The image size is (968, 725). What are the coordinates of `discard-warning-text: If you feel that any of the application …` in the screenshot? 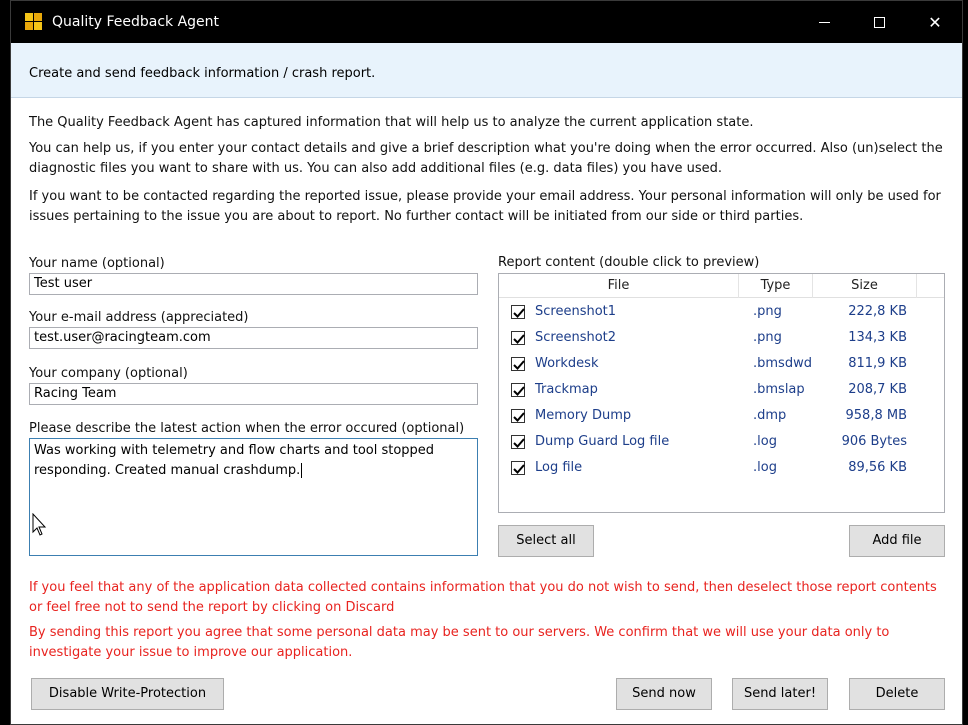 It's located at (483, 597).